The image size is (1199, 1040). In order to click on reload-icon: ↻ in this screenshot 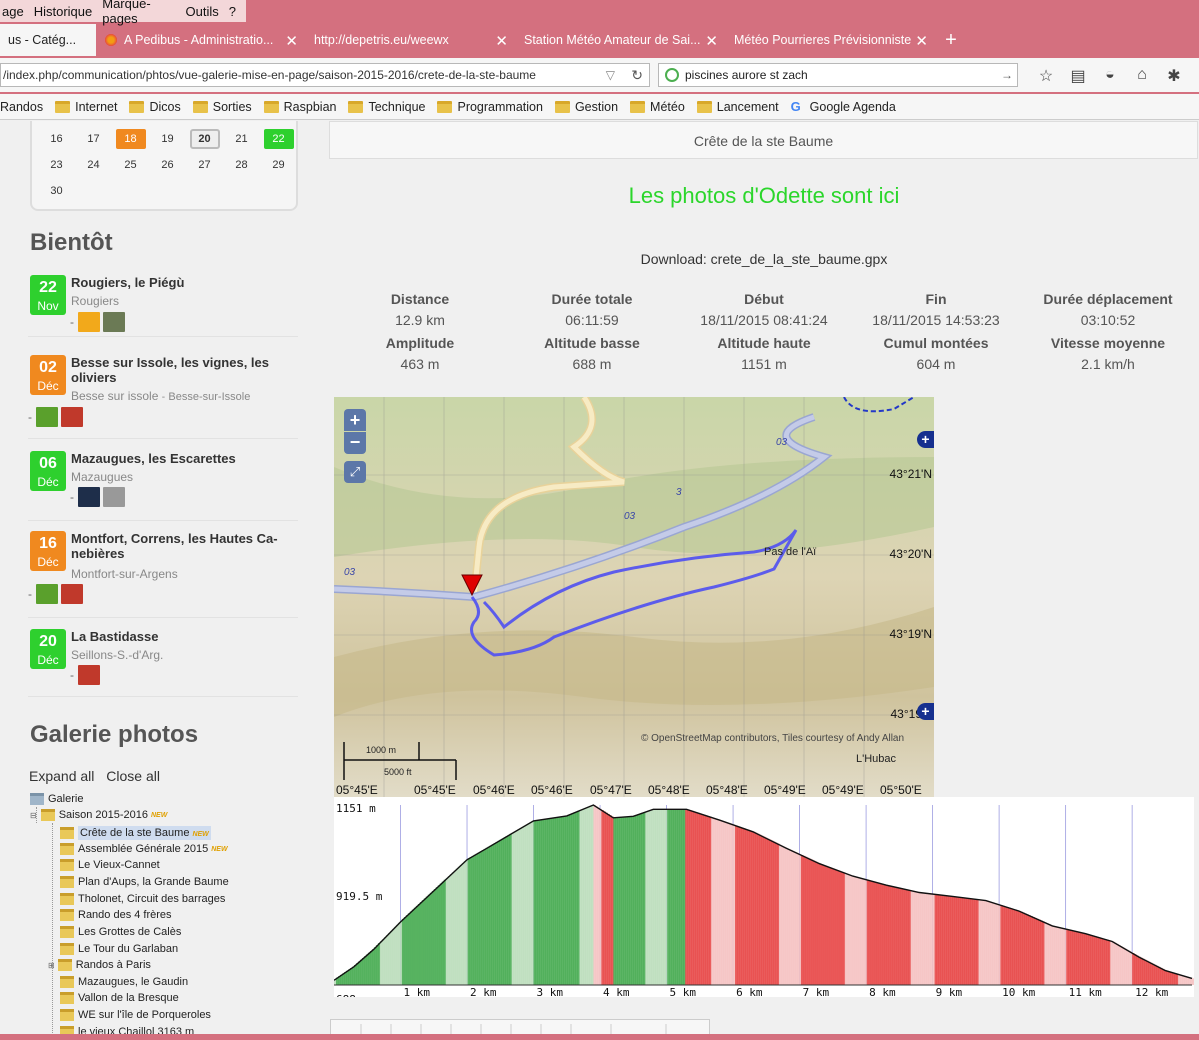, I will do `click(637, 75)`.